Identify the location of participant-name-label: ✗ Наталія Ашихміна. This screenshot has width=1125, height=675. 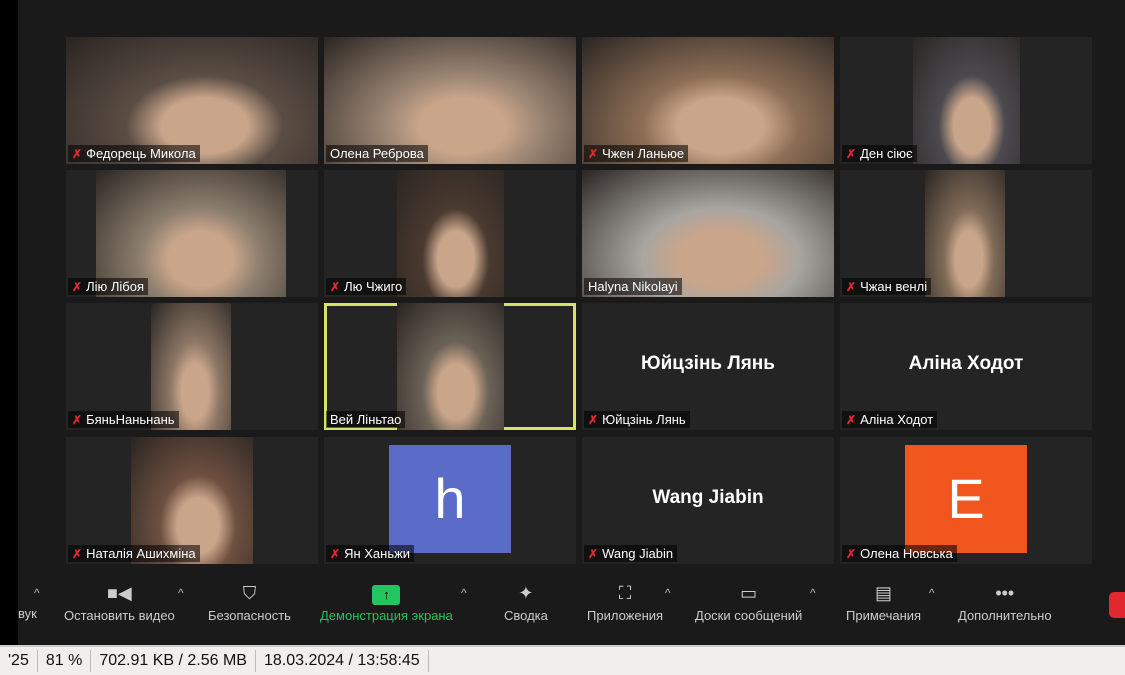
(134, 553).